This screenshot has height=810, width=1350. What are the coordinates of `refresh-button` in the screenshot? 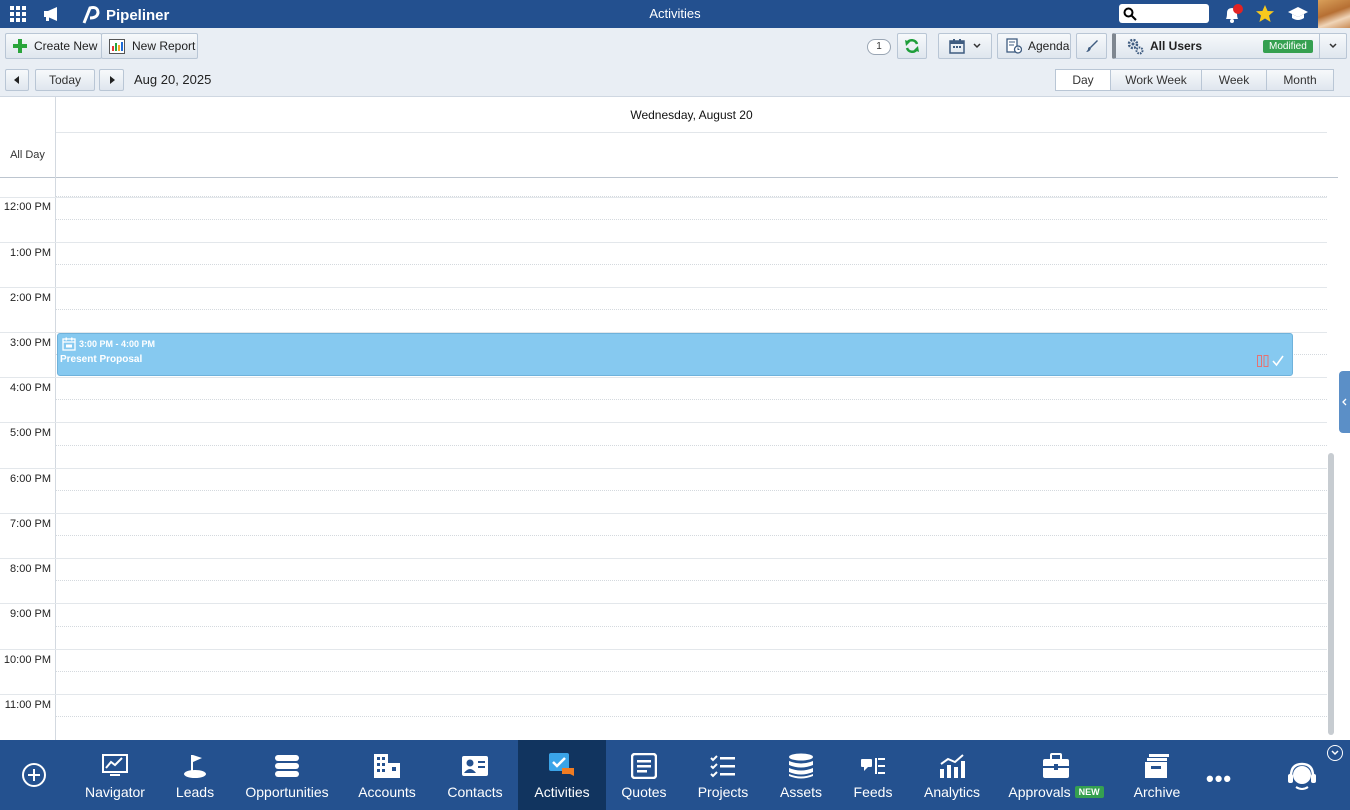 It's located at (912, 46).